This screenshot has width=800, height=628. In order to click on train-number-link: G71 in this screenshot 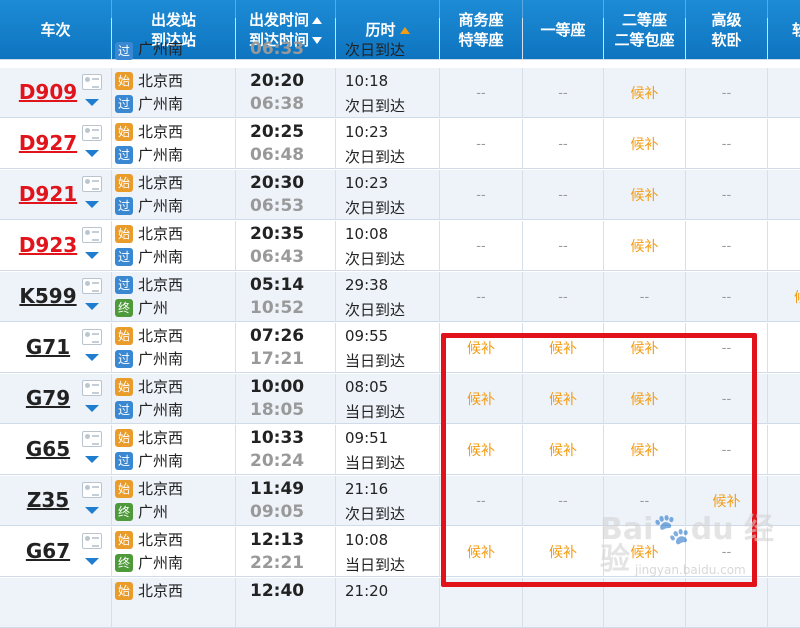, I will do `click(48, 347)`.